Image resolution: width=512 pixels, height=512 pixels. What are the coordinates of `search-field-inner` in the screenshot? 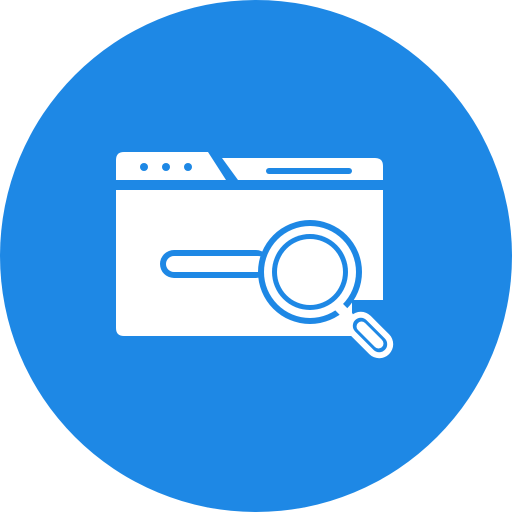 It's located at (216, 264).